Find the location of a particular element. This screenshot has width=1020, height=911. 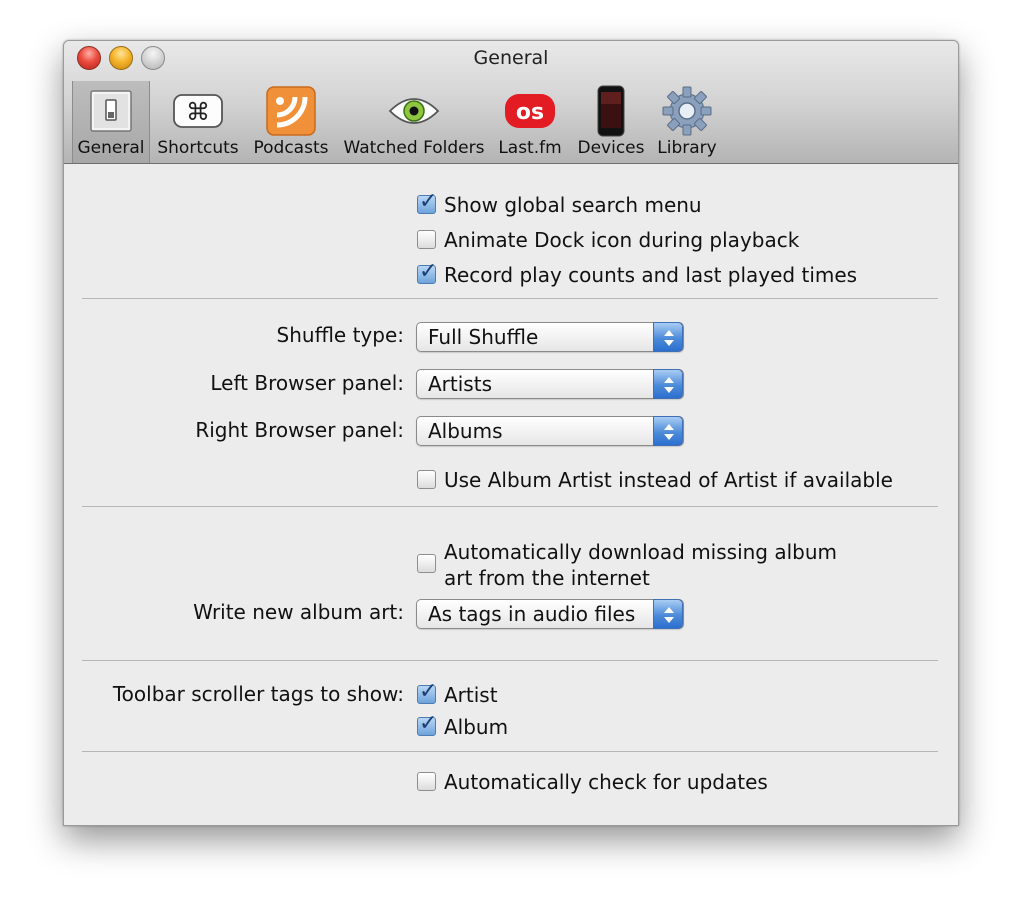

tab-library: Library is located at coordinates (687, 122).